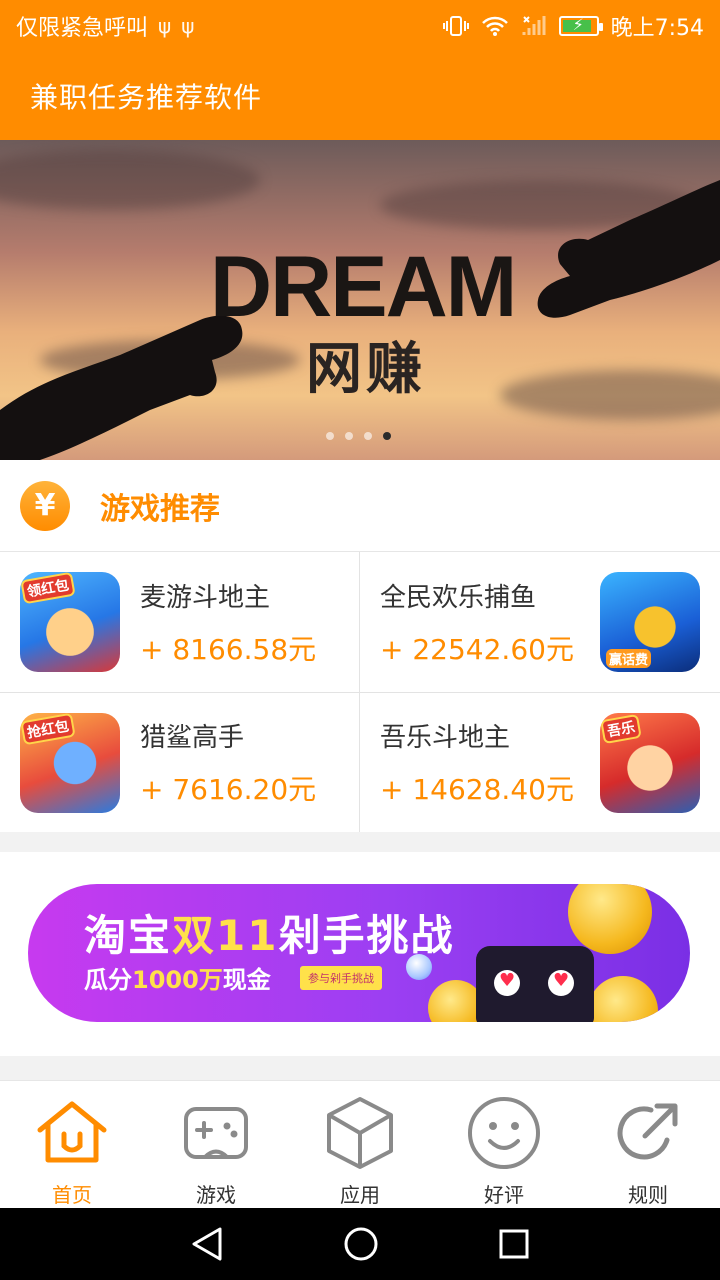 The height and width of the screenshot is (1280, 720). I want to click on game-card: 抢红包 猎鲨高手 + 7616.20元, so click(179, 762).